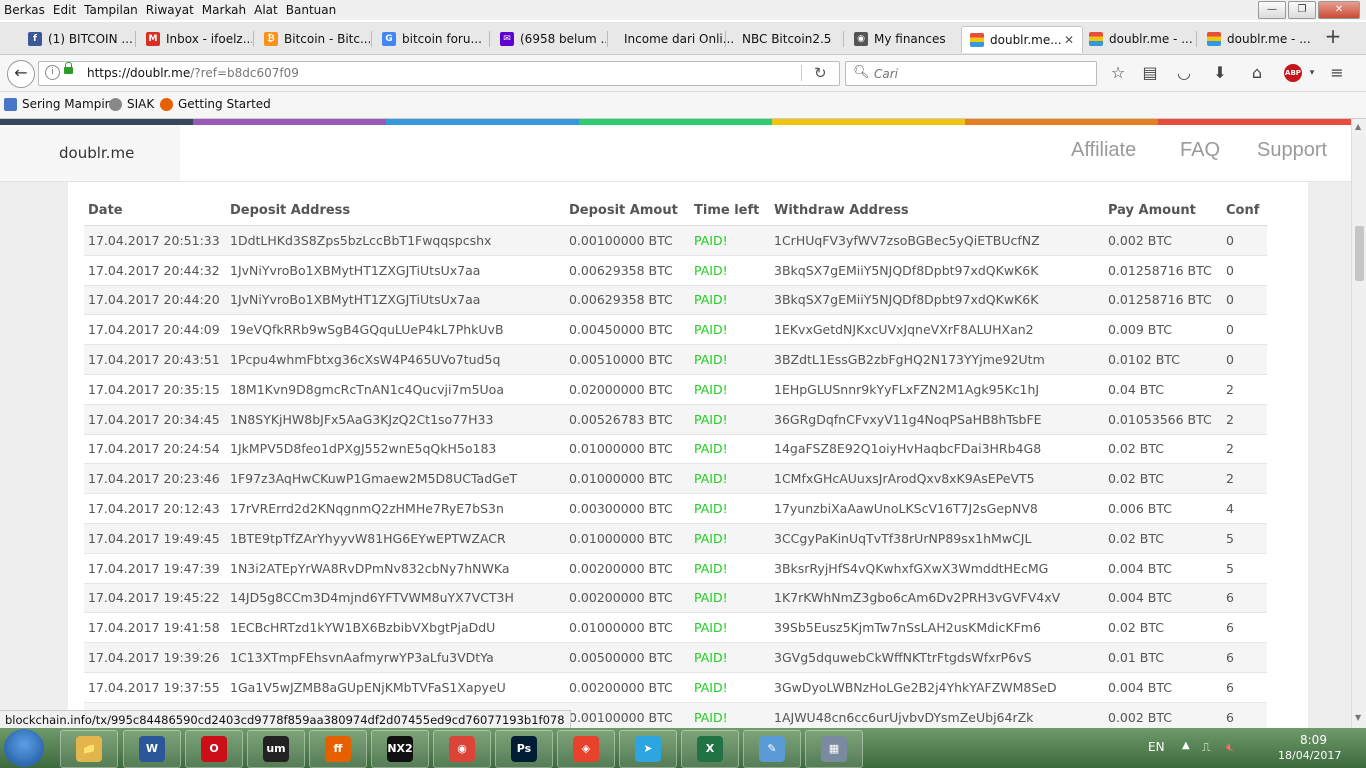  What do you see at coordinates (903, 39) in the screenshot?
I see `tab-7: ◉ My finances` at bounding box center [903, 39].